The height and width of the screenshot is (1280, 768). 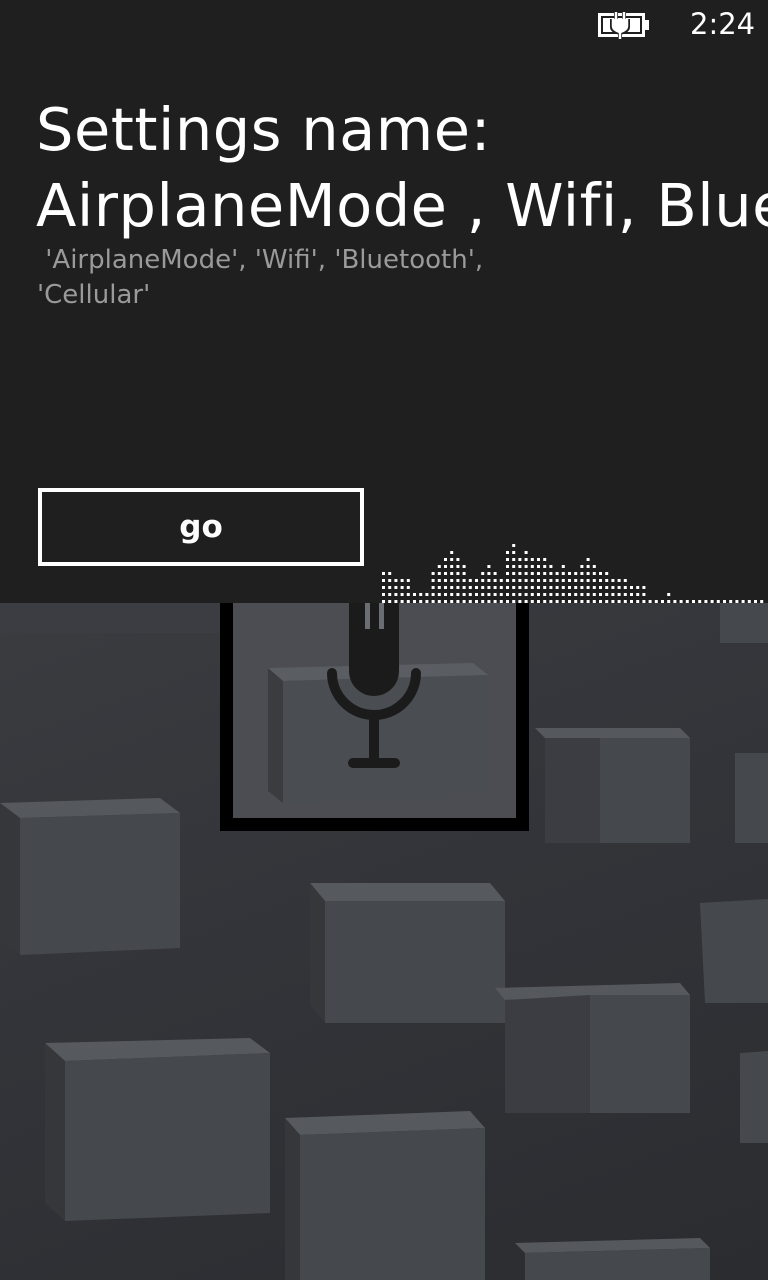 I want to click on microphone-icon, so click(x=374, y=687).